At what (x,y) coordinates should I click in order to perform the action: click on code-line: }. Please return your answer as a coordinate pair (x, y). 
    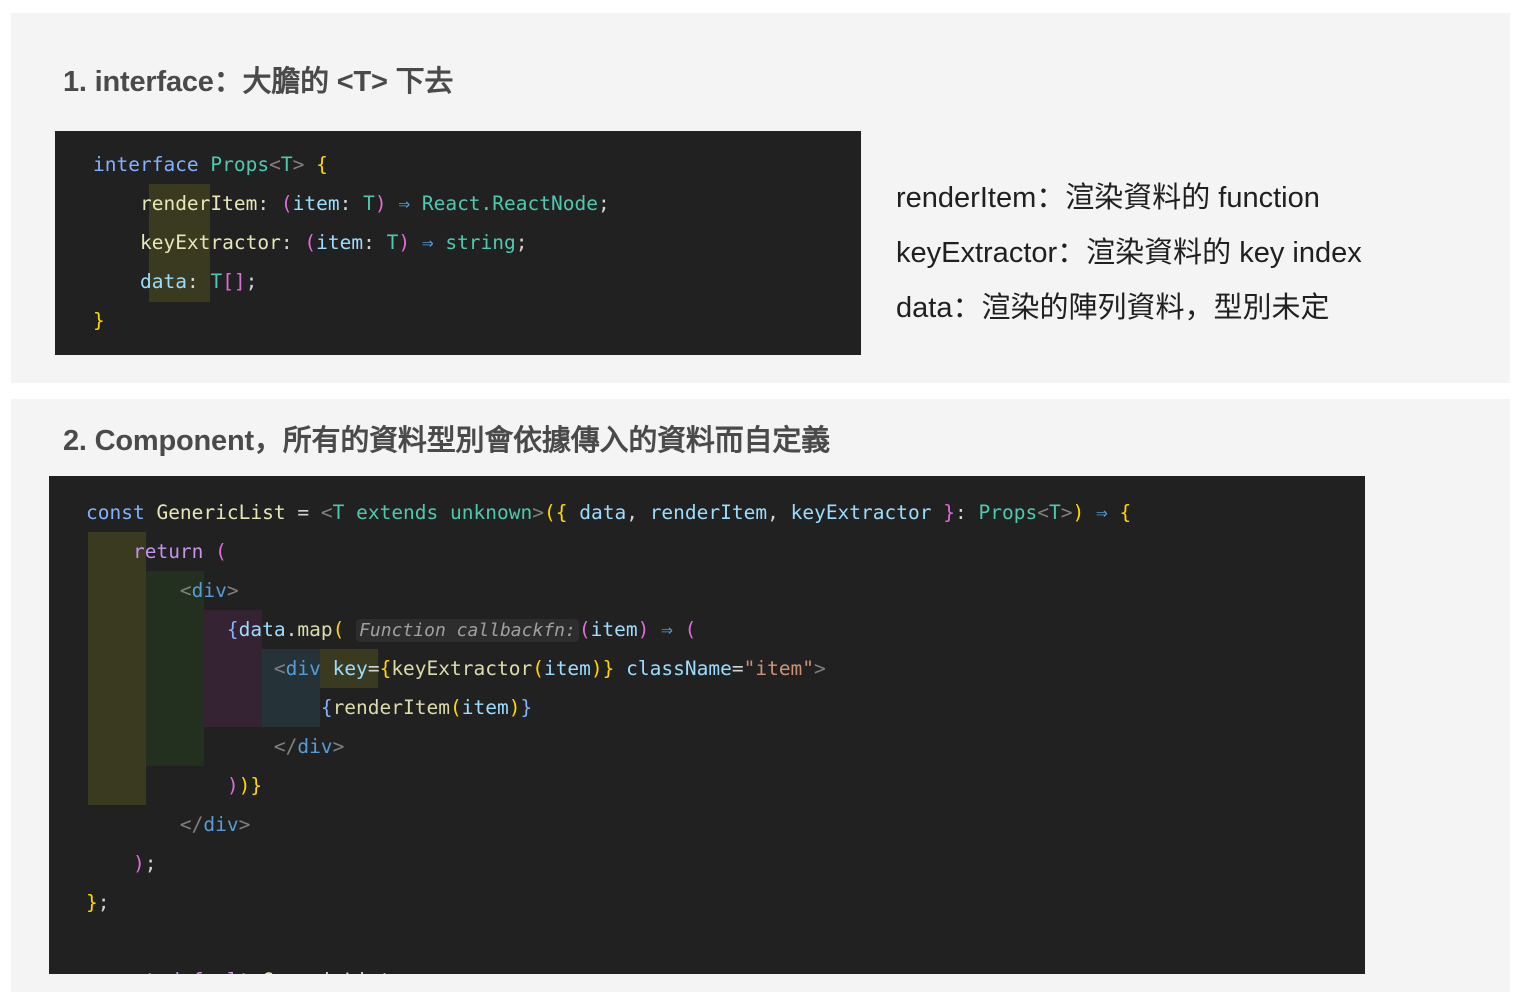
    Looking at the image, I should click on (99, 320).